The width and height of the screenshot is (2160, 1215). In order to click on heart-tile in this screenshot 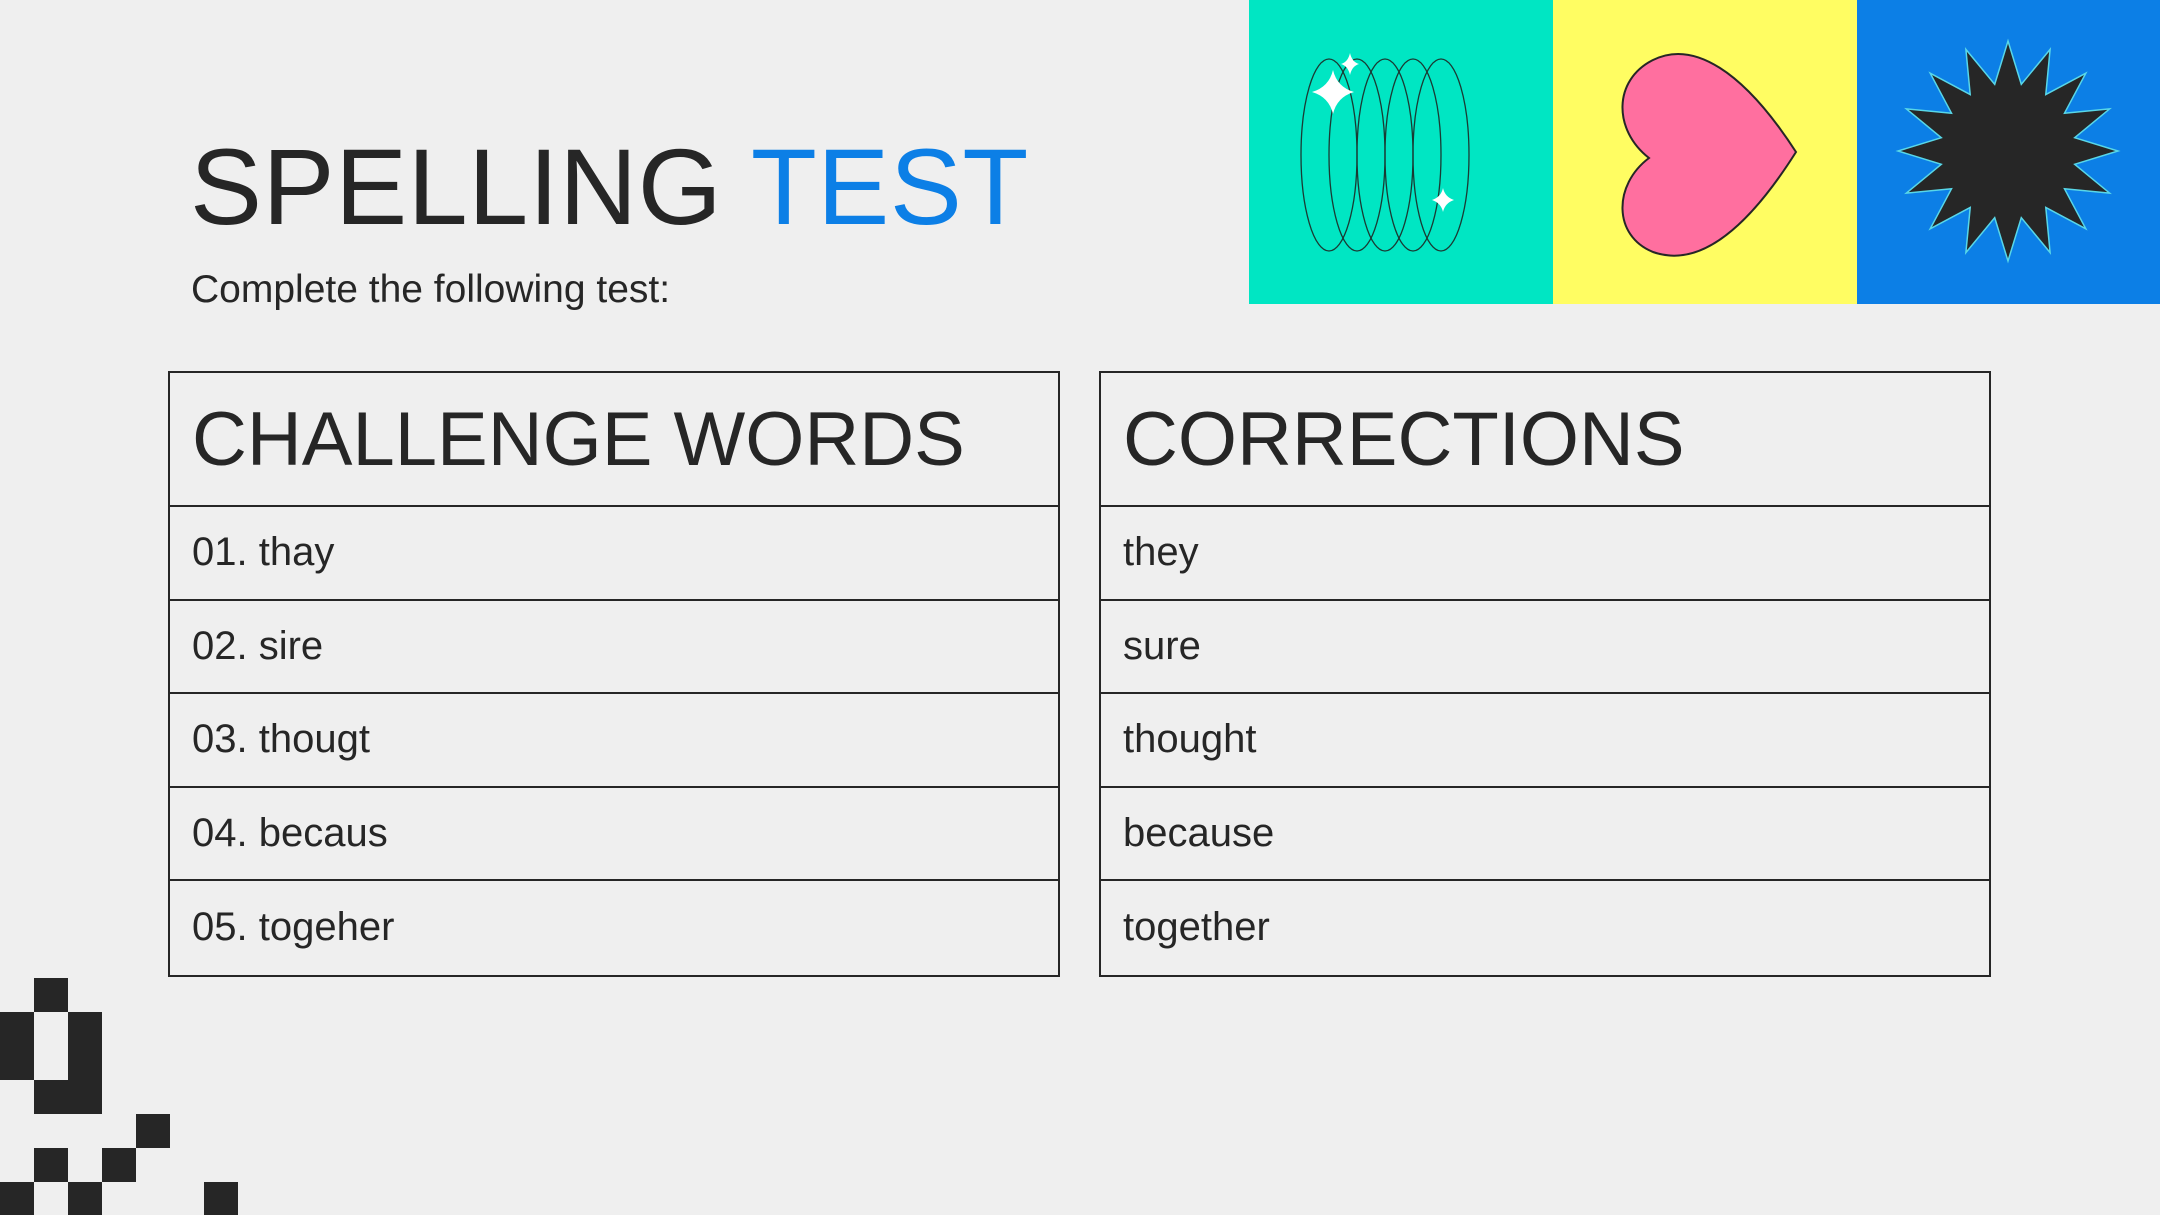, I will do `click(1705, 152)`.